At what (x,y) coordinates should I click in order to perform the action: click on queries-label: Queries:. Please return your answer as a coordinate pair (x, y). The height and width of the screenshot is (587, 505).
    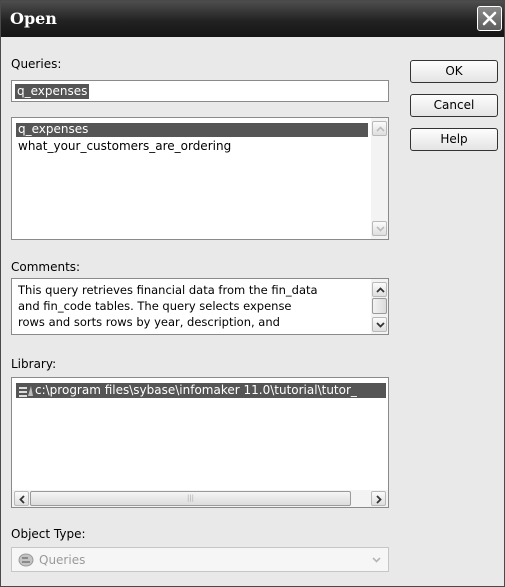
    Looking at the image, I should click on (36, 64).